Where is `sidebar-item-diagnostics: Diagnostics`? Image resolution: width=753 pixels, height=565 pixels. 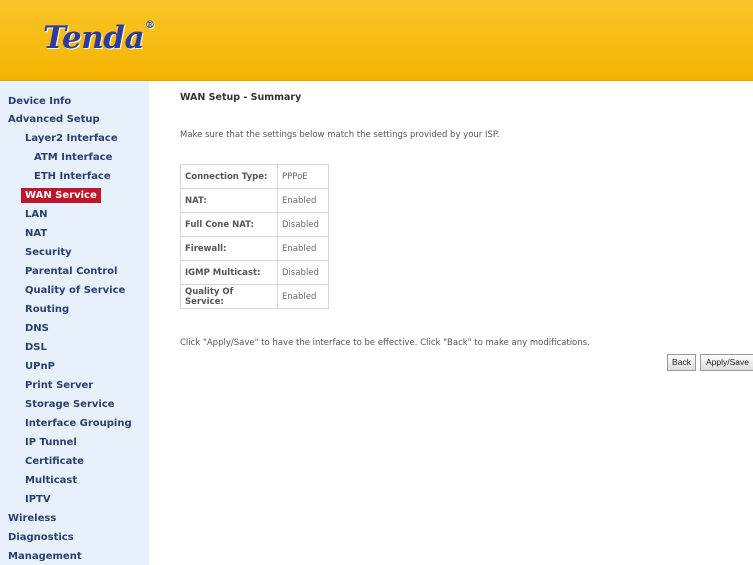
sidebar-item-diagnostics: Diagnostics is located at coordinates (41, 537).